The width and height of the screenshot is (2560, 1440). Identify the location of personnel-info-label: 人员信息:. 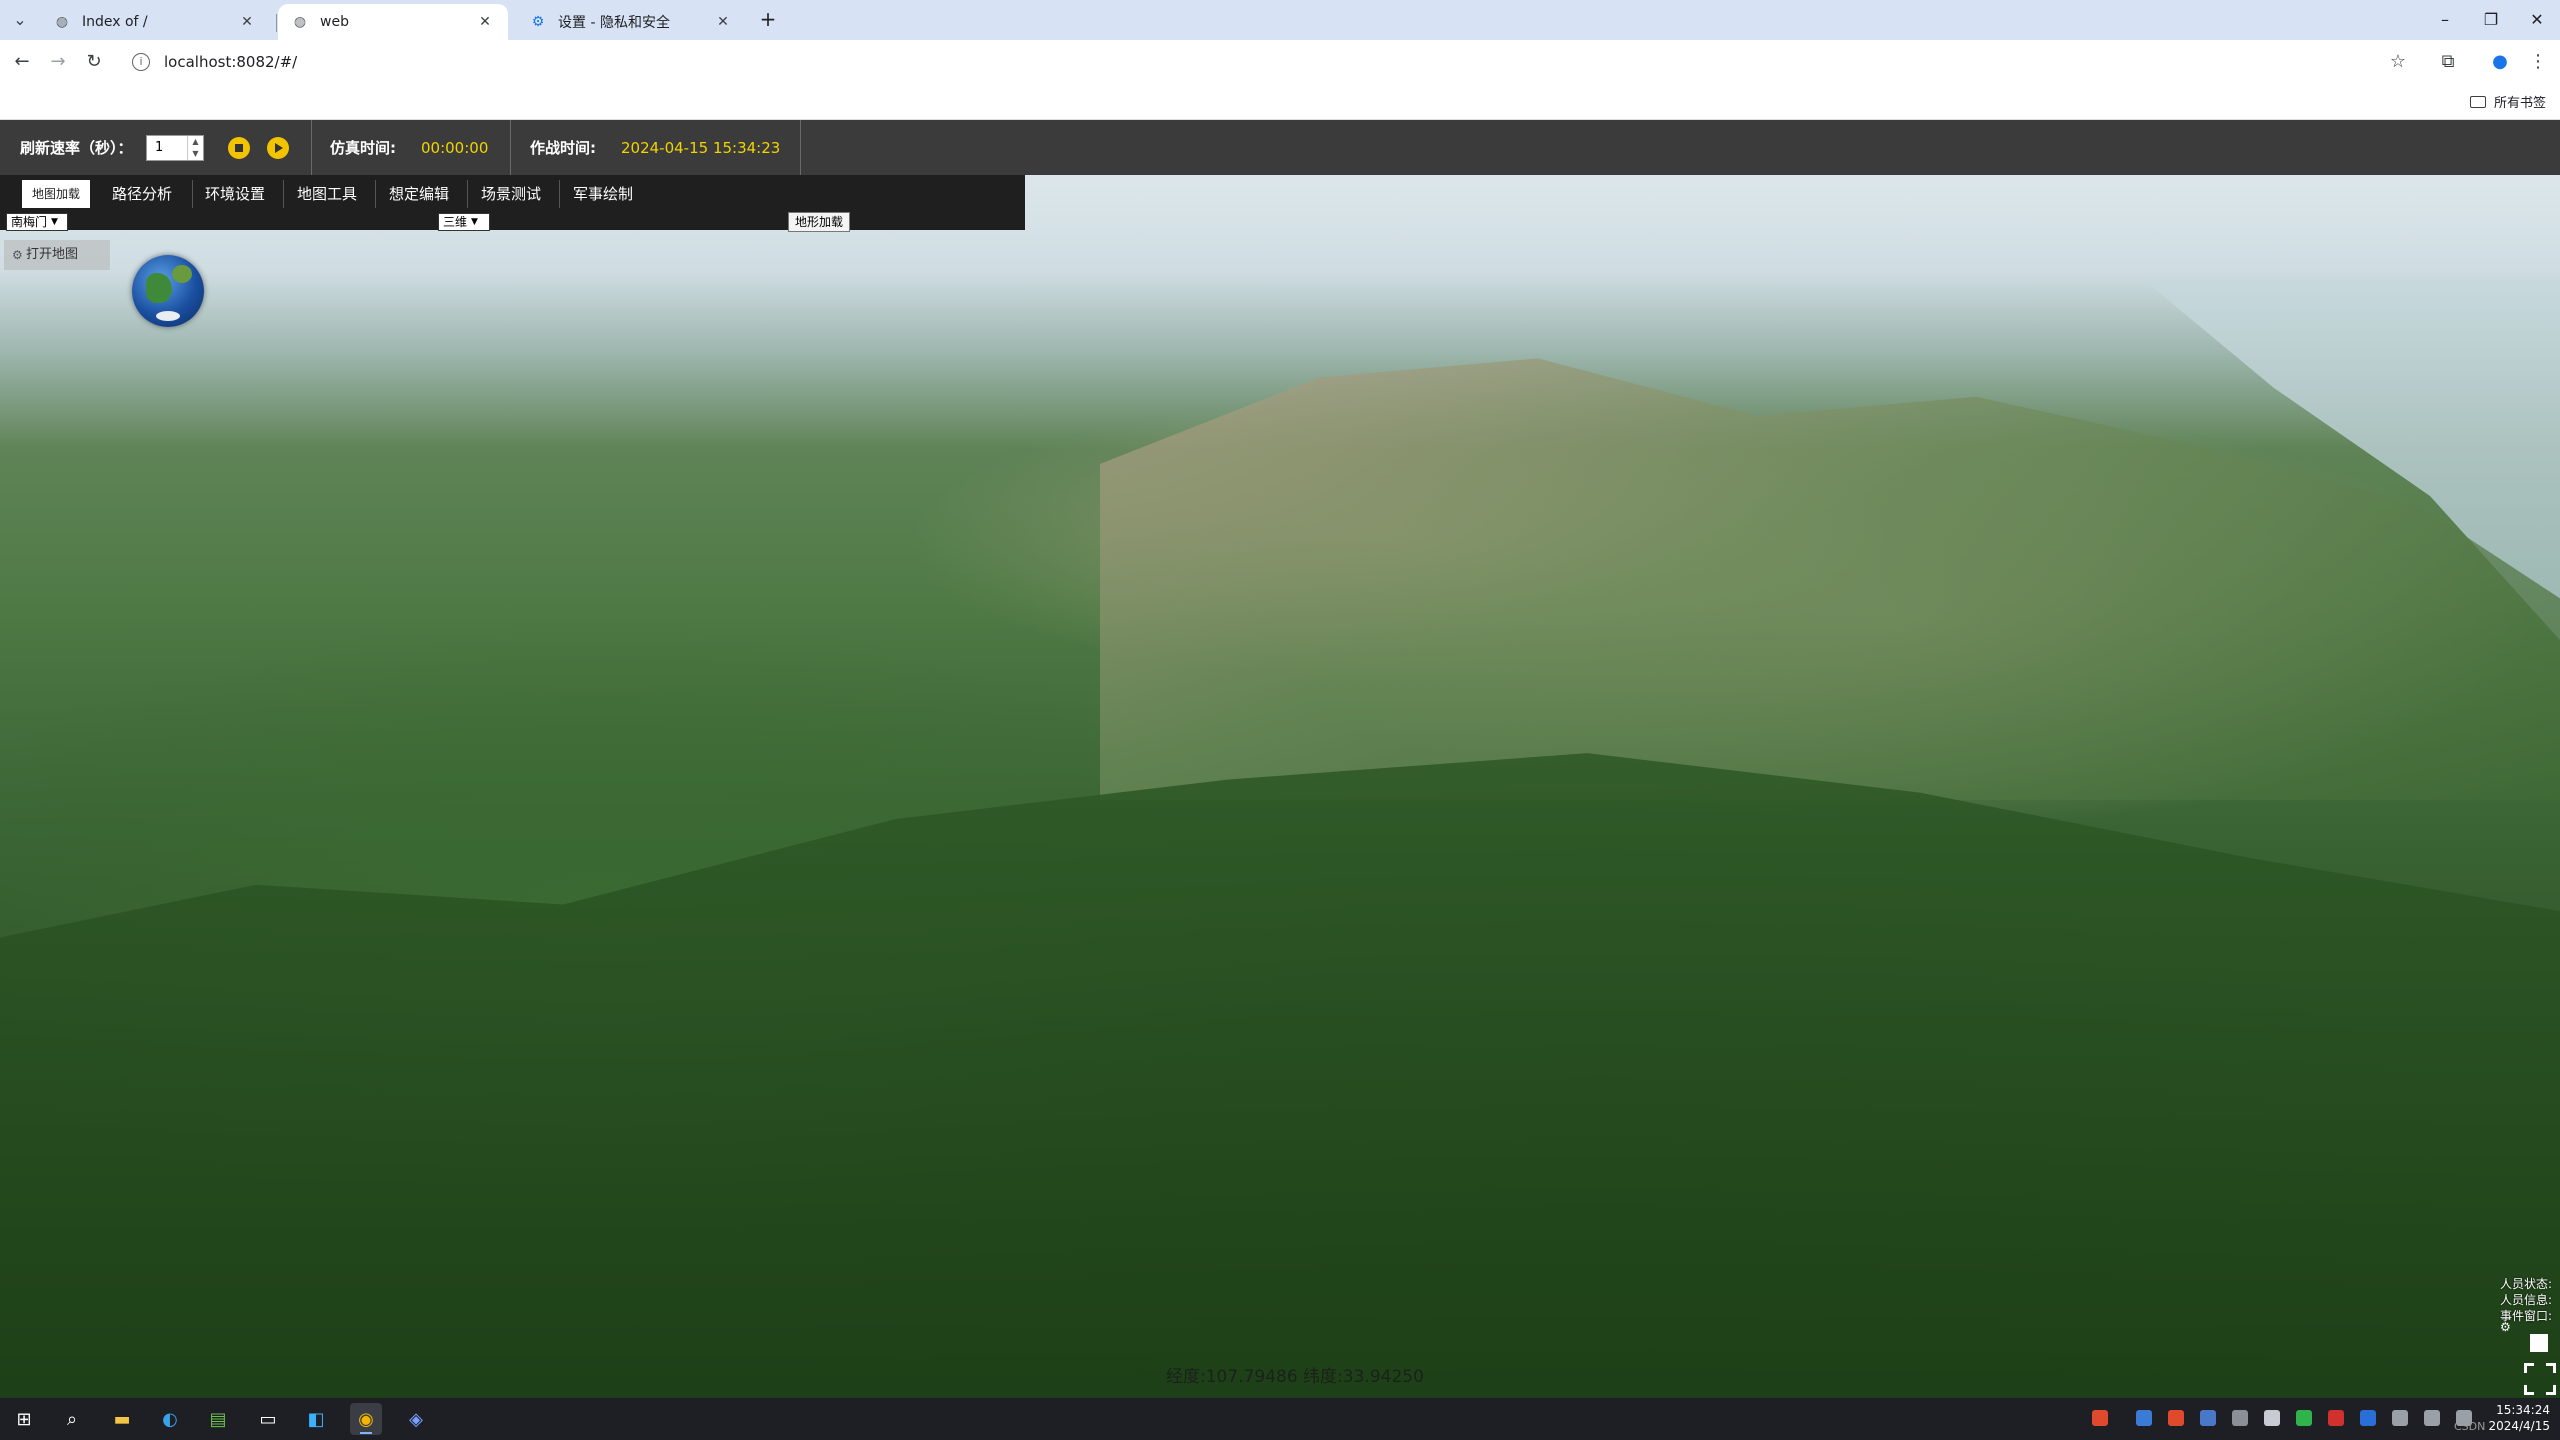
(2526, 1300).